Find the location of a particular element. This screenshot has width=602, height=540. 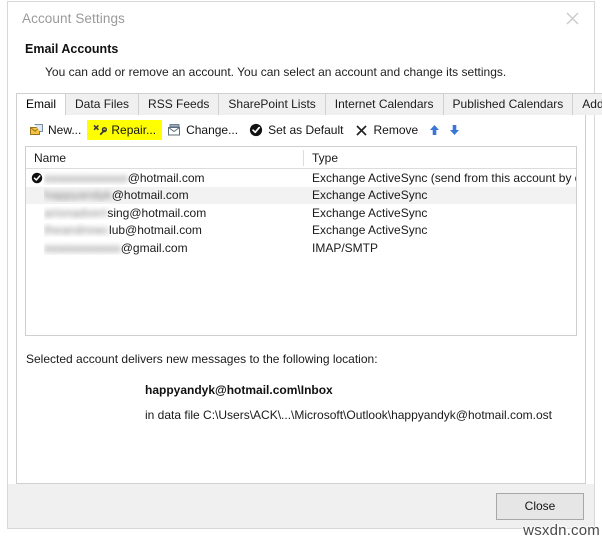

table-row: aaaaaaaaaaa @gmail.com IMAP/SMTP is located at coordinates (301, 248).